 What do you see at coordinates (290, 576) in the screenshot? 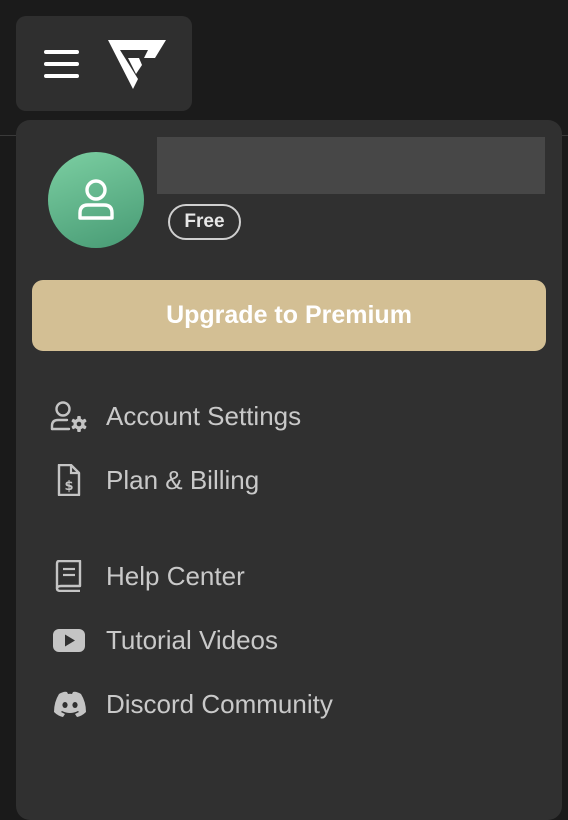
I see `menu-item-help-center: Help Center` at bounding box center [290, 576].